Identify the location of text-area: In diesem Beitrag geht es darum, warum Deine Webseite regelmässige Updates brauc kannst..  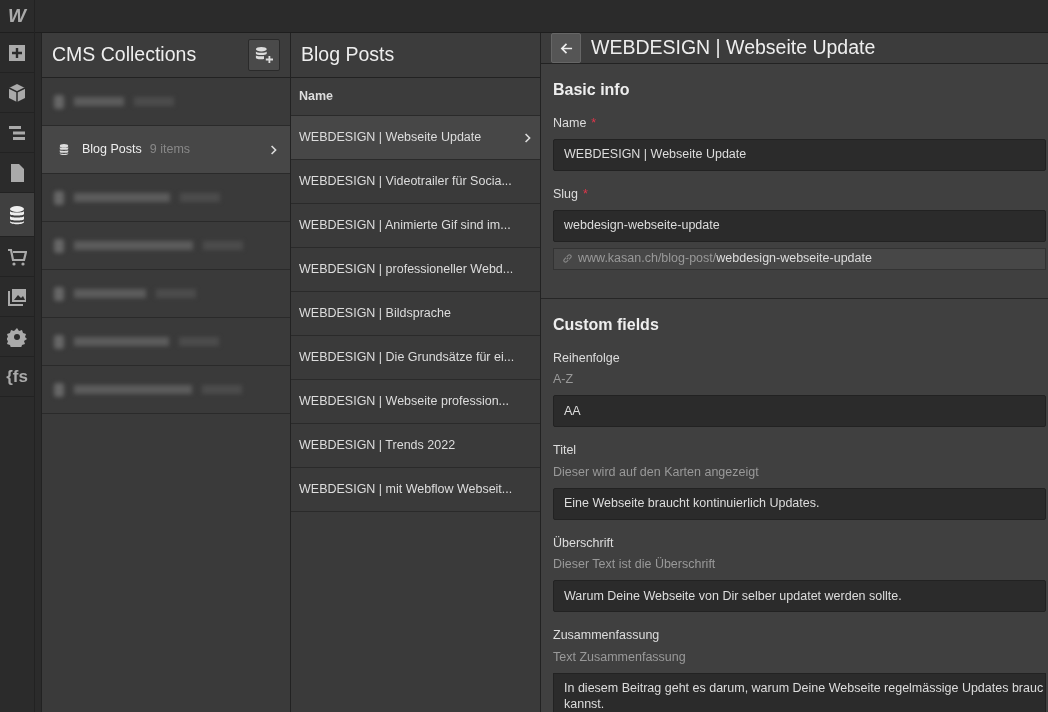
(799, 692).